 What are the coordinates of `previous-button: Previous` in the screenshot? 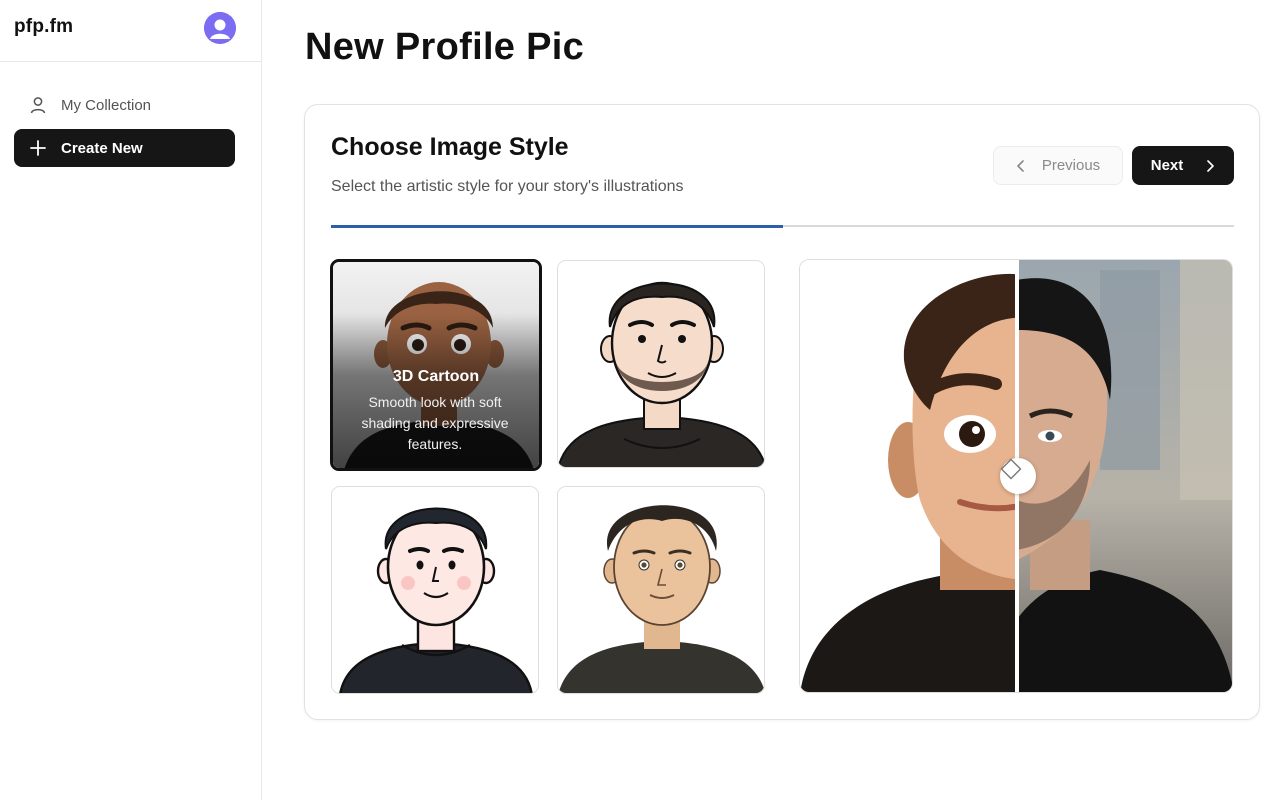 It's located at (1058, 165).